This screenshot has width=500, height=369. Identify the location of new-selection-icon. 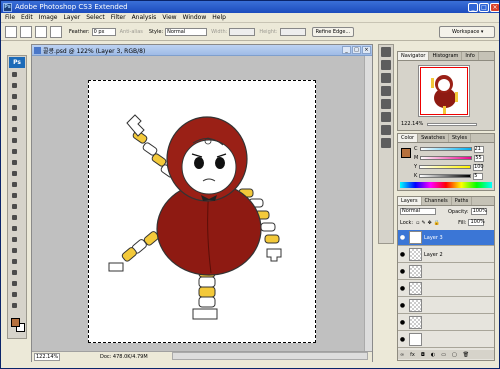
(26, 31).